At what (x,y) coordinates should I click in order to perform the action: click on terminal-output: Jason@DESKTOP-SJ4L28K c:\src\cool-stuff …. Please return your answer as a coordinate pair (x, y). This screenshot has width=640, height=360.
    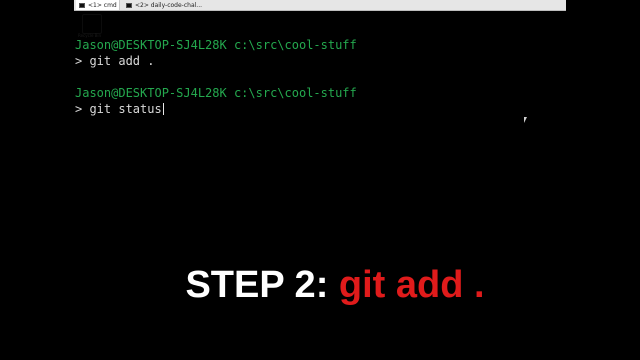
    Looking at the image, I should click on (216, 78).